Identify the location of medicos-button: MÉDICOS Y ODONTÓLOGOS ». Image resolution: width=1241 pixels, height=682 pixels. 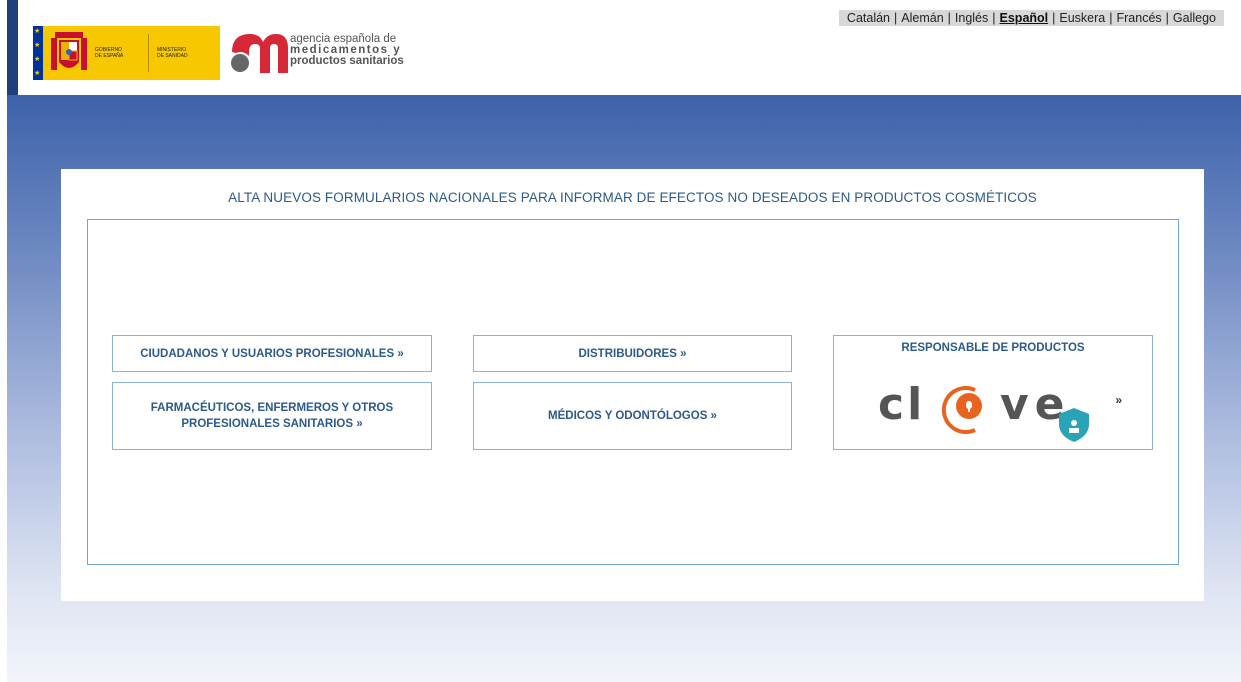
(632, 416).